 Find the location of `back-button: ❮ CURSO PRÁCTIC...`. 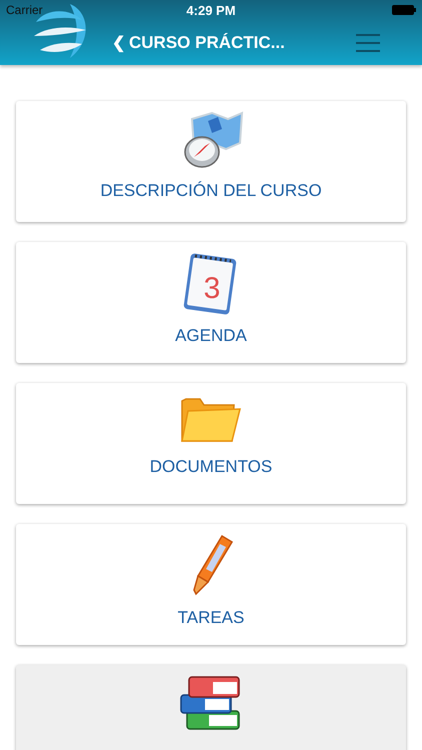

back-button: ❮ CURSO PRÁCTIC... is located at coordinates (200, 42).